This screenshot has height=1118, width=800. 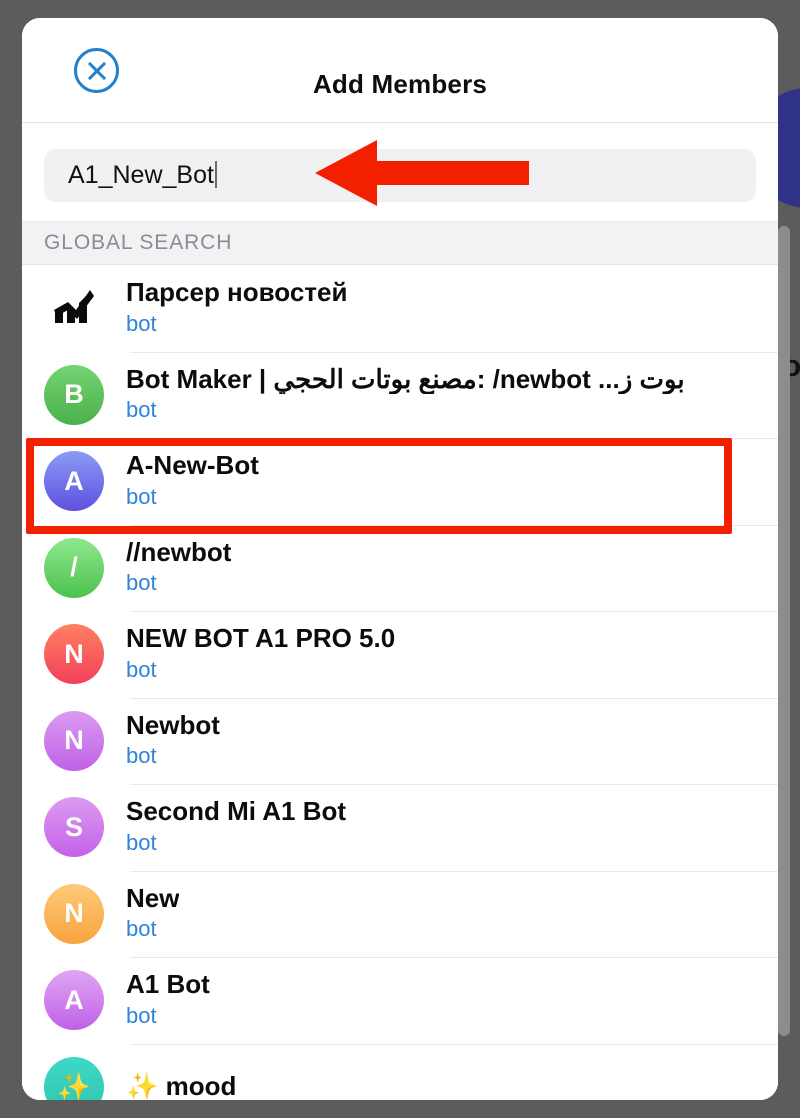 What do you see at coordinates (400, 481) in the screenshot?
I see `list-item: A A-New-Bot bot` at bounding box center [400, 481].